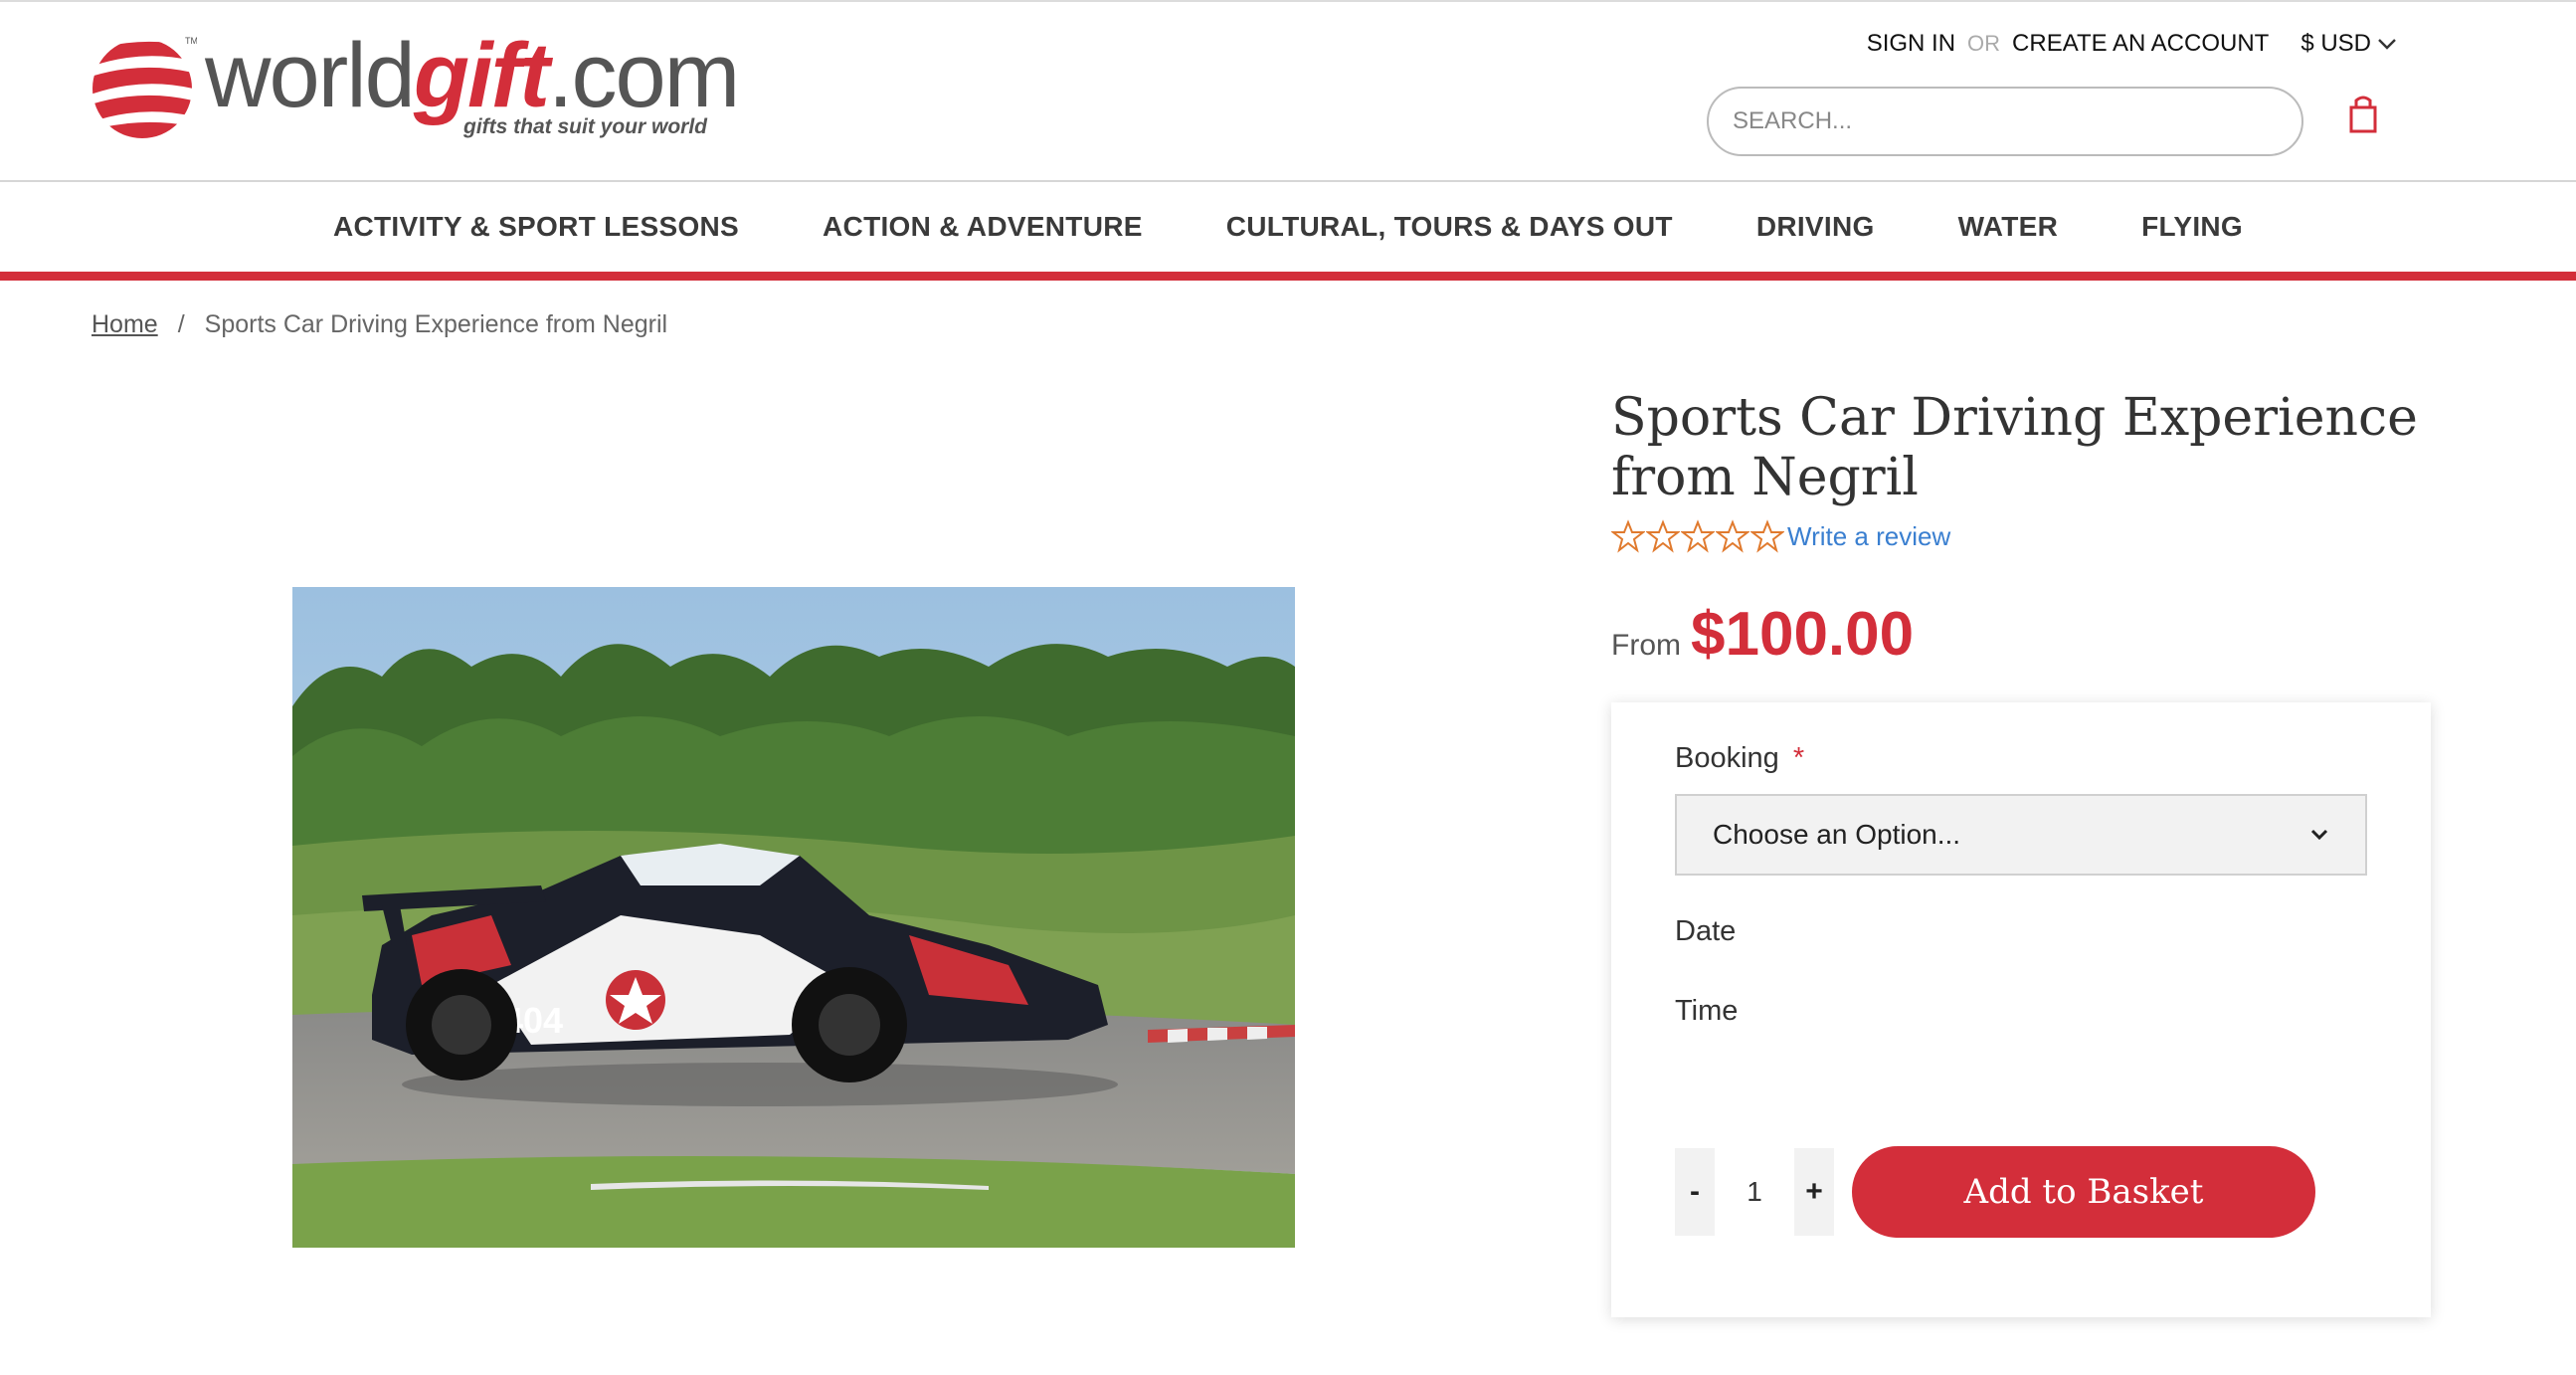  I want to click on quantity-decrease-button: -, so click(1695, 1192).